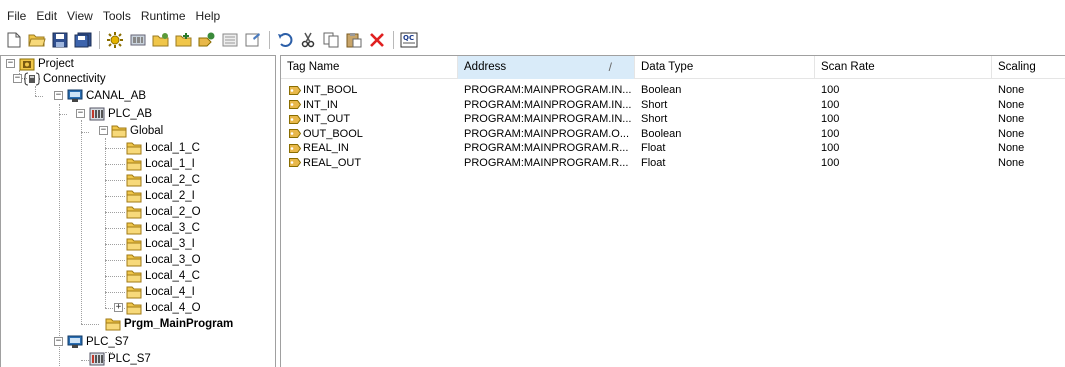  I want to click on cut-icon, so click(308, 40).